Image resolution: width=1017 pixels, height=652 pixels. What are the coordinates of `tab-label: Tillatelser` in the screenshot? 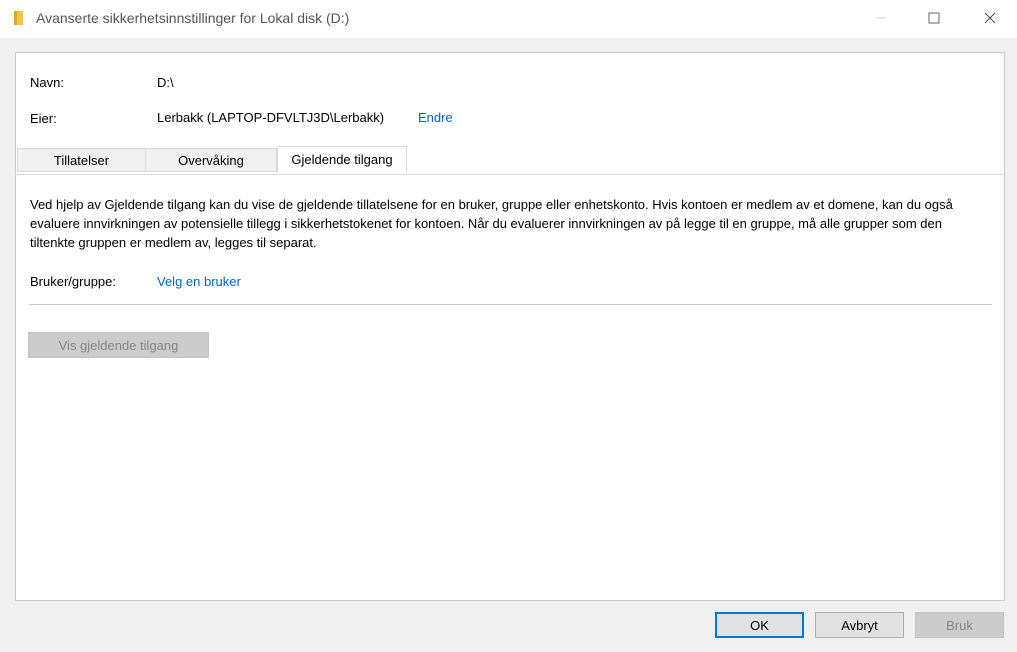 It's located at (81, 160).